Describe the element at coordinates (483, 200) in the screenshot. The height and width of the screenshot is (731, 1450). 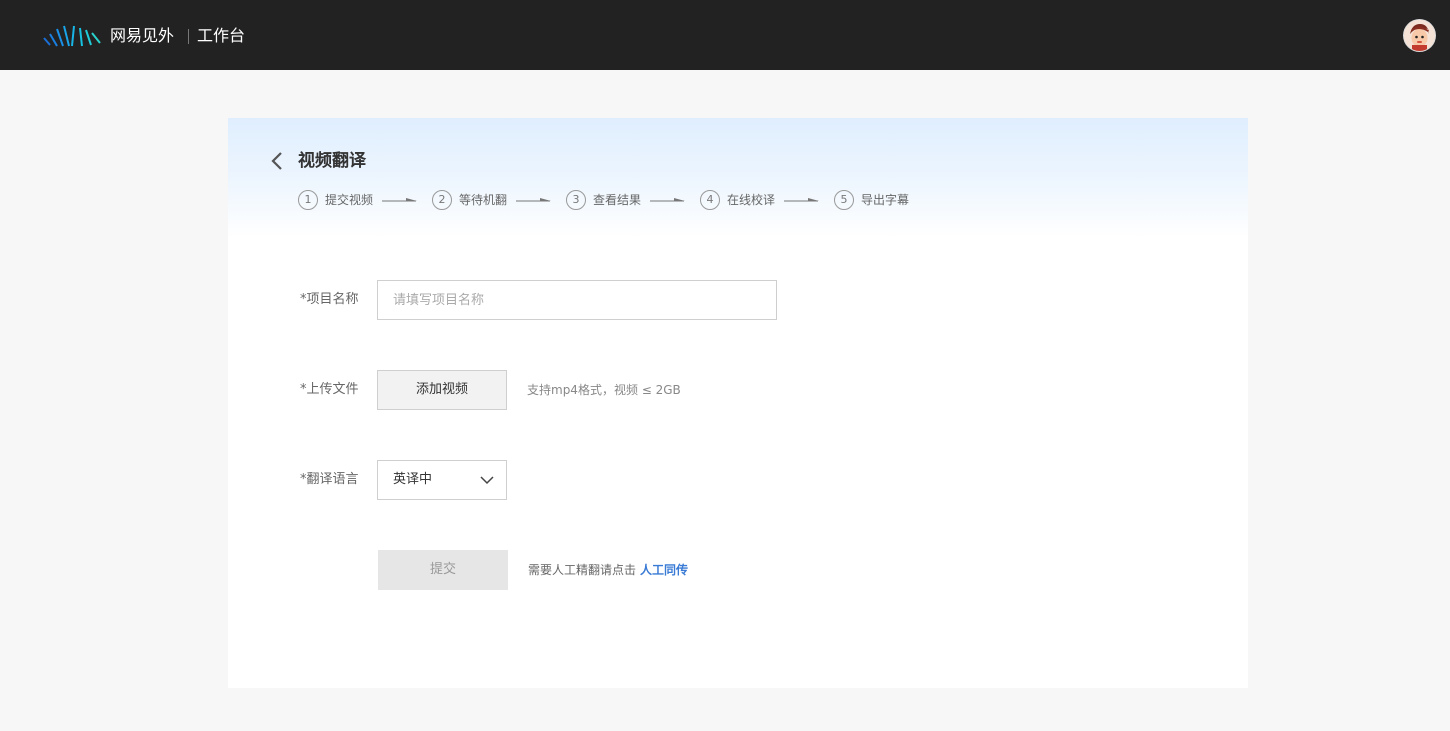
I see `step-label: 等待机翻` at that location.